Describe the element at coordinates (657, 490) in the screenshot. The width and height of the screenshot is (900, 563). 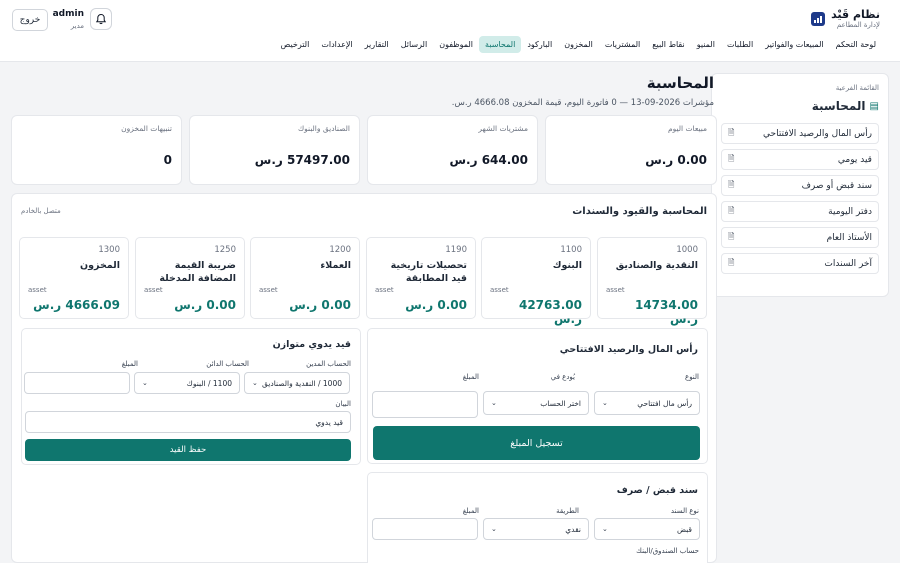
I see `panel-title: سند قبض / صرف` at that location.